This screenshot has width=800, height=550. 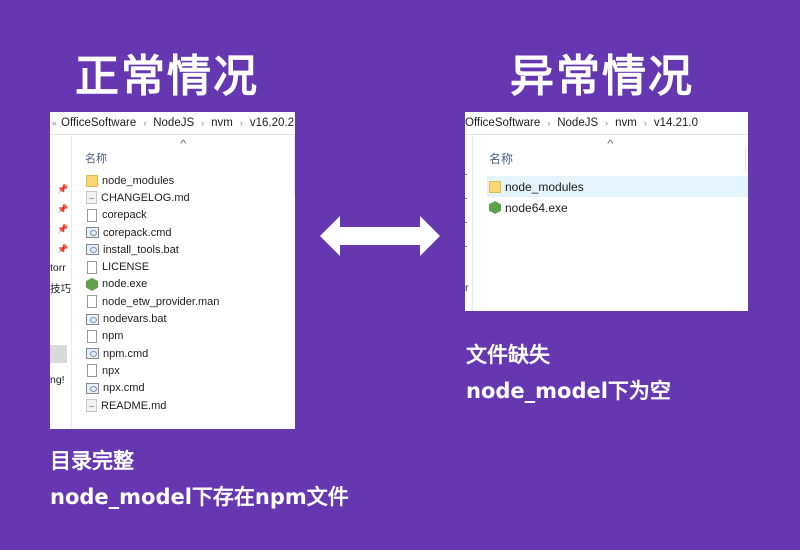 I want to click on breadcrumb-overflow-icon: «, so click(x=54, y=123).